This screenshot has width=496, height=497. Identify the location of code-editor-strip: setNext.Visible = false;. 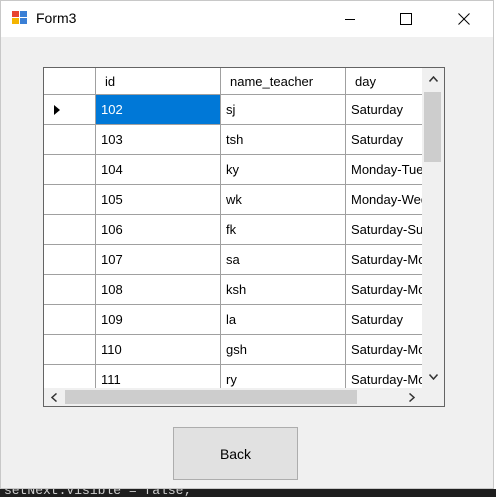
(248, 493).